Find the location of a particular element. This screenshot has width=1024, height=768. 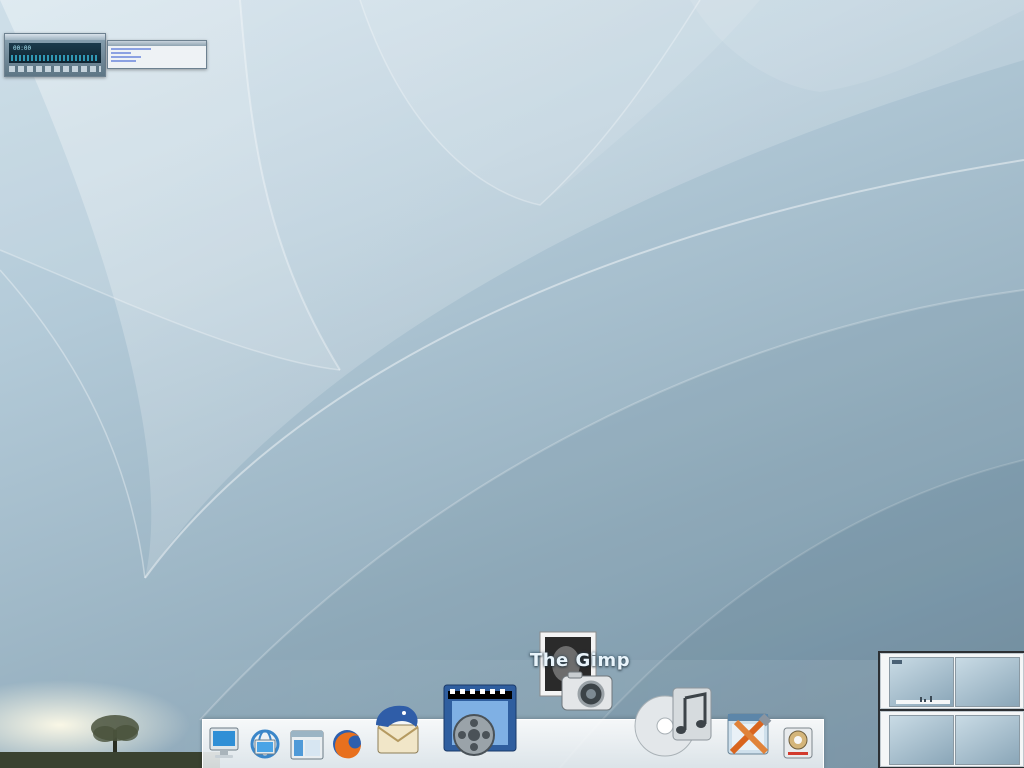

workspace-pager is located at coordinates (951, 709).